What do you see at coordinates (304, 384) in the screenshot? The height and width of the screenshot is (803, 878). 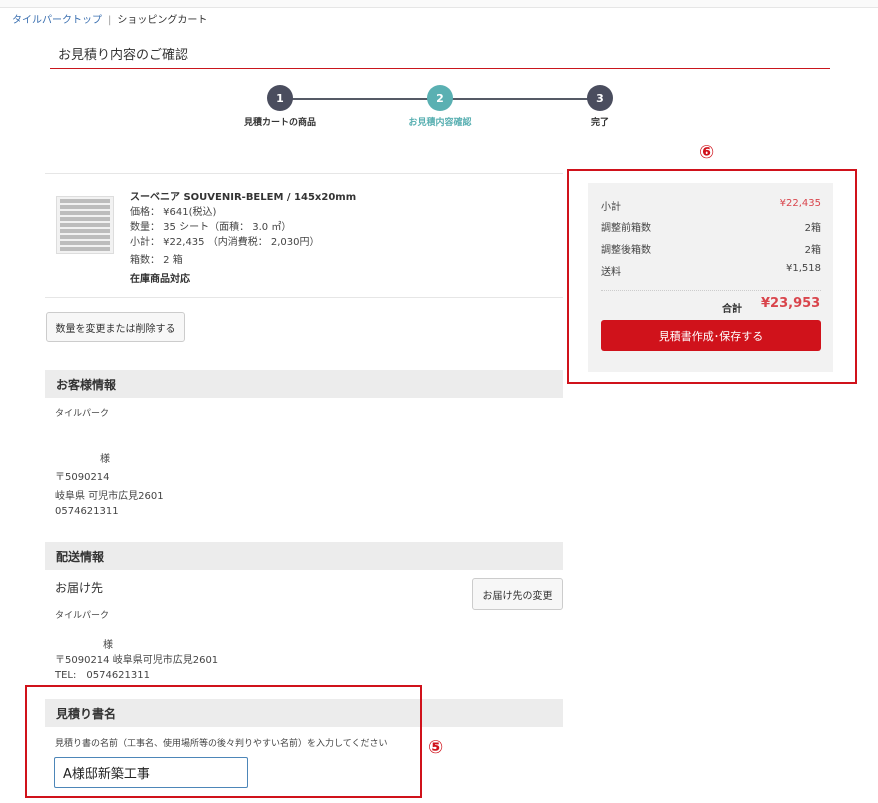 I see `customer-info-heading: お客様情報` at bounding box center [304, 384].